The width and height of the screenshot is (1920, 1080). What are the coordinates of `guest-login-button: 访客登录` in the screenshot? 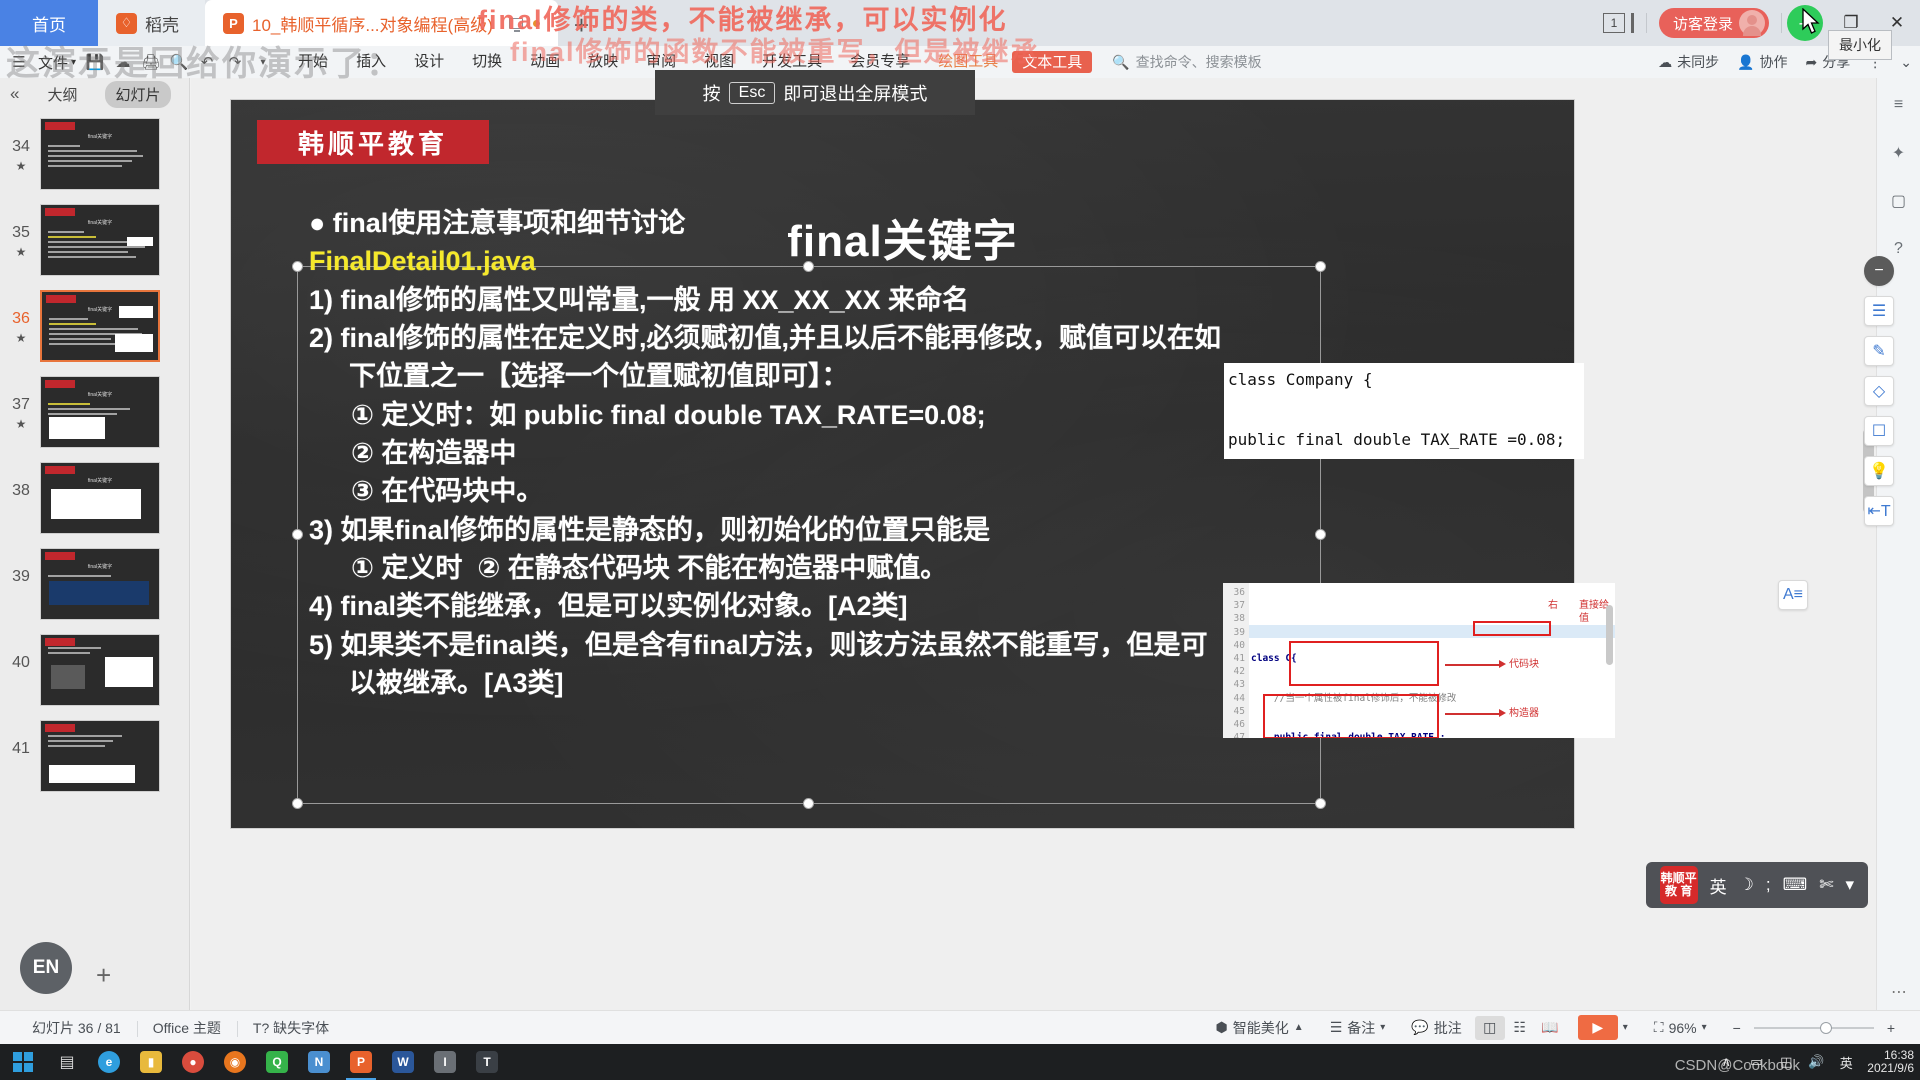 It's located at (1713, 23).